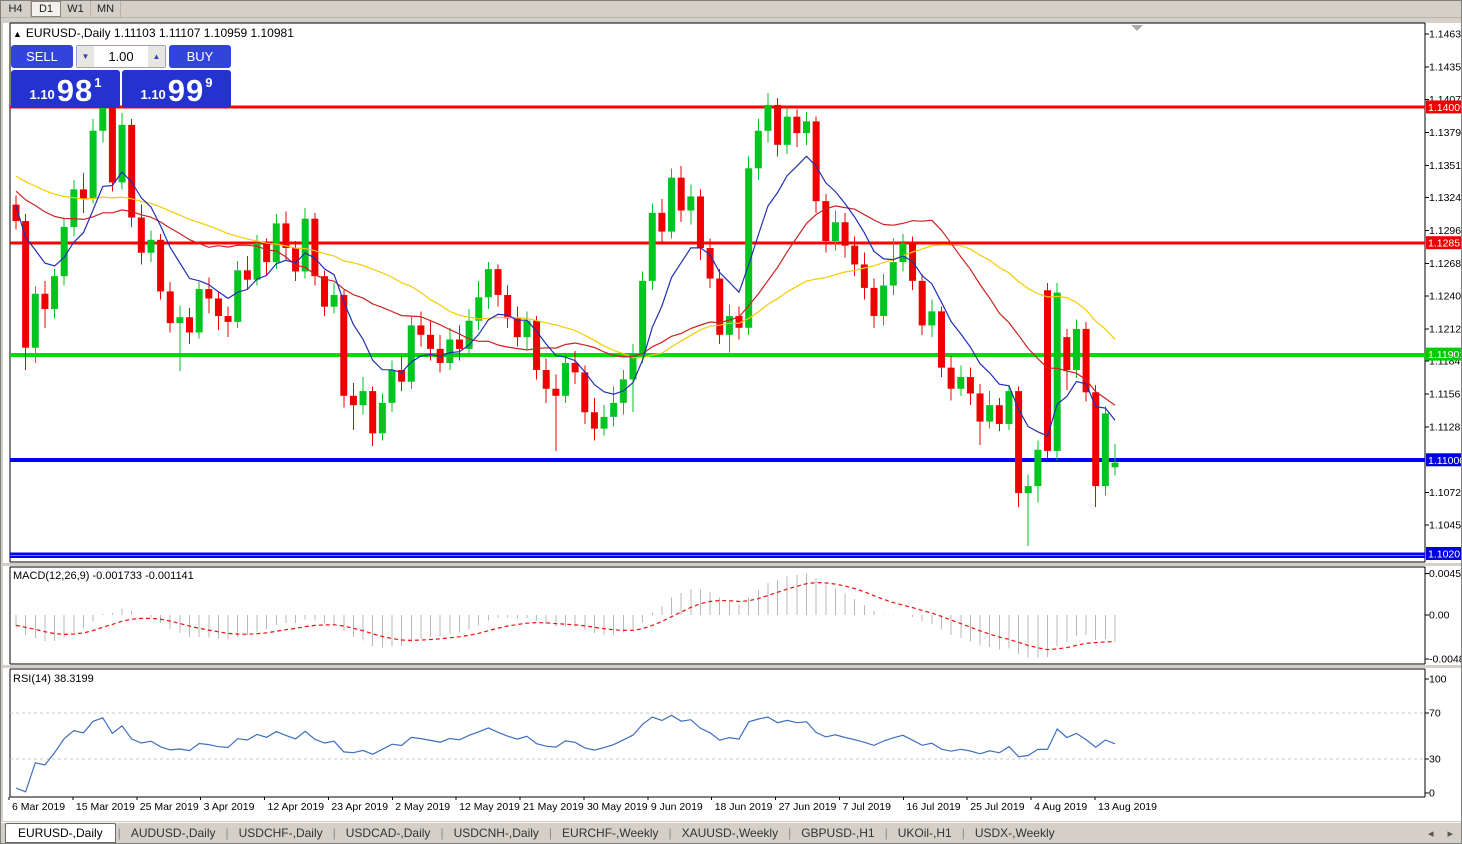 This screenshot has height=844, width=1462. I want to click on svg-text: 1.12680, so click(1445, 264).